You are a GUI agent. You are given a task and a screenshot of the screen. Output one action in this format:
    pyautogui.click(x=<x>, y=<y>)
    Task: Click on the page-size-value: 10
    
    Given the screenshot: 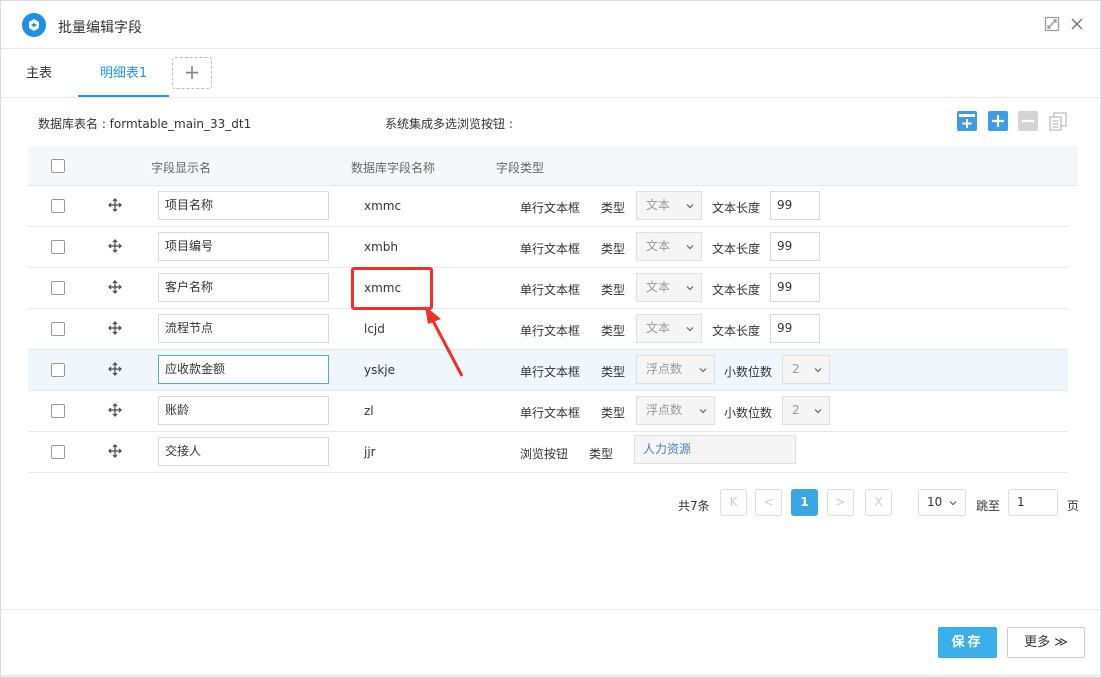 What is the action you would take?
    pyautogui.click(x=935, y=502)
    